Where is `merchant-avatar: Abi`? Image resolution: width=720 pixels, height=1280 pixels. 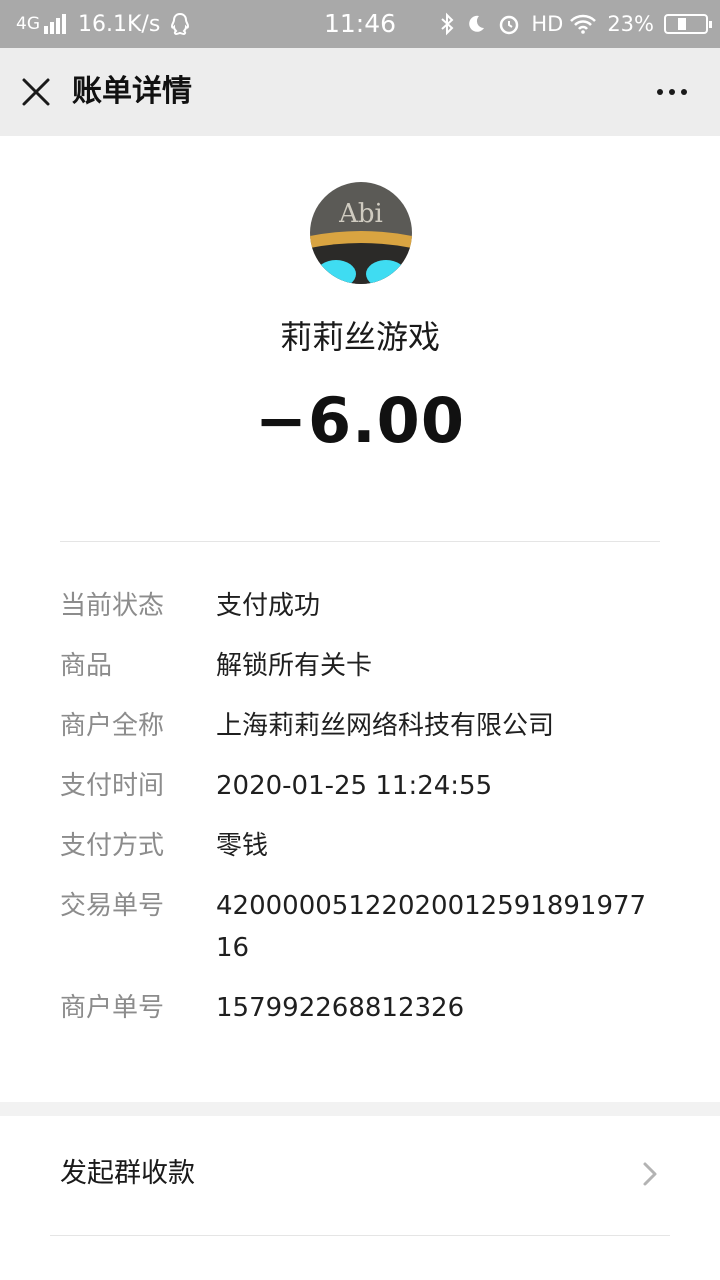
merchant-avatar: Abi is located at coordinates (361, 233).